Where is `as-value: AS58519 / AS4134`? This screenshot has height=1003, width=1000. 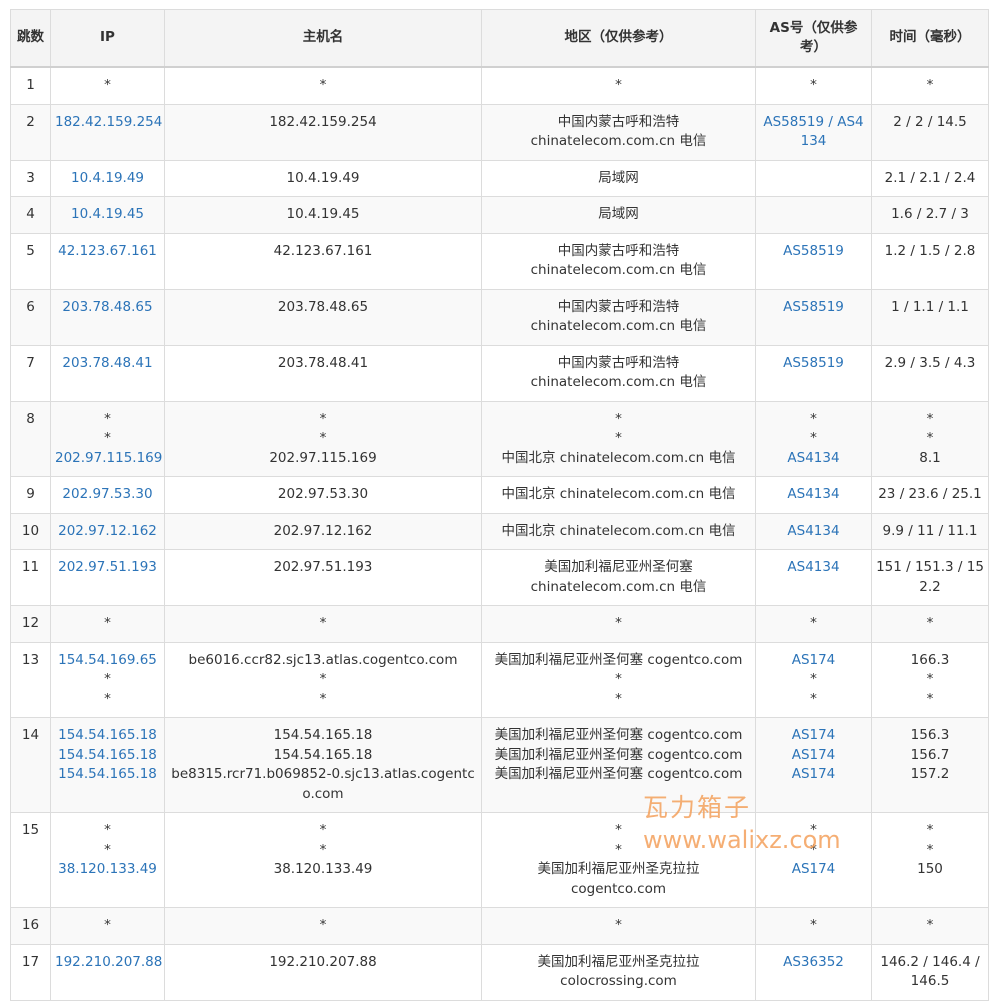 as-value: AS58519 / AS4134 is located at coordinates (813, 132).